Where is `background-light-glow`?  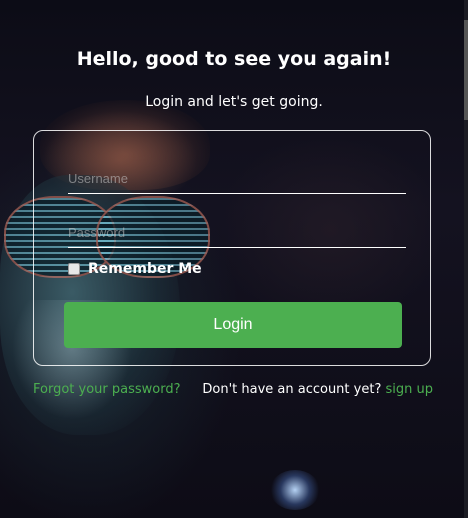
background-light-glow is located at coordinates (295, 490).